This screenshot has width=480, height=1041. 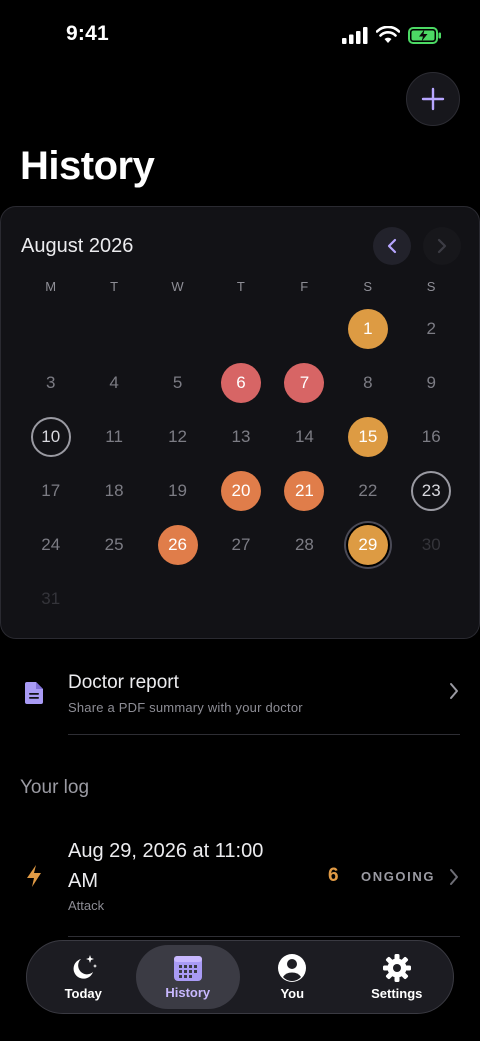 I want to click on tab-settings: Settings, so click(x=397, y=977).